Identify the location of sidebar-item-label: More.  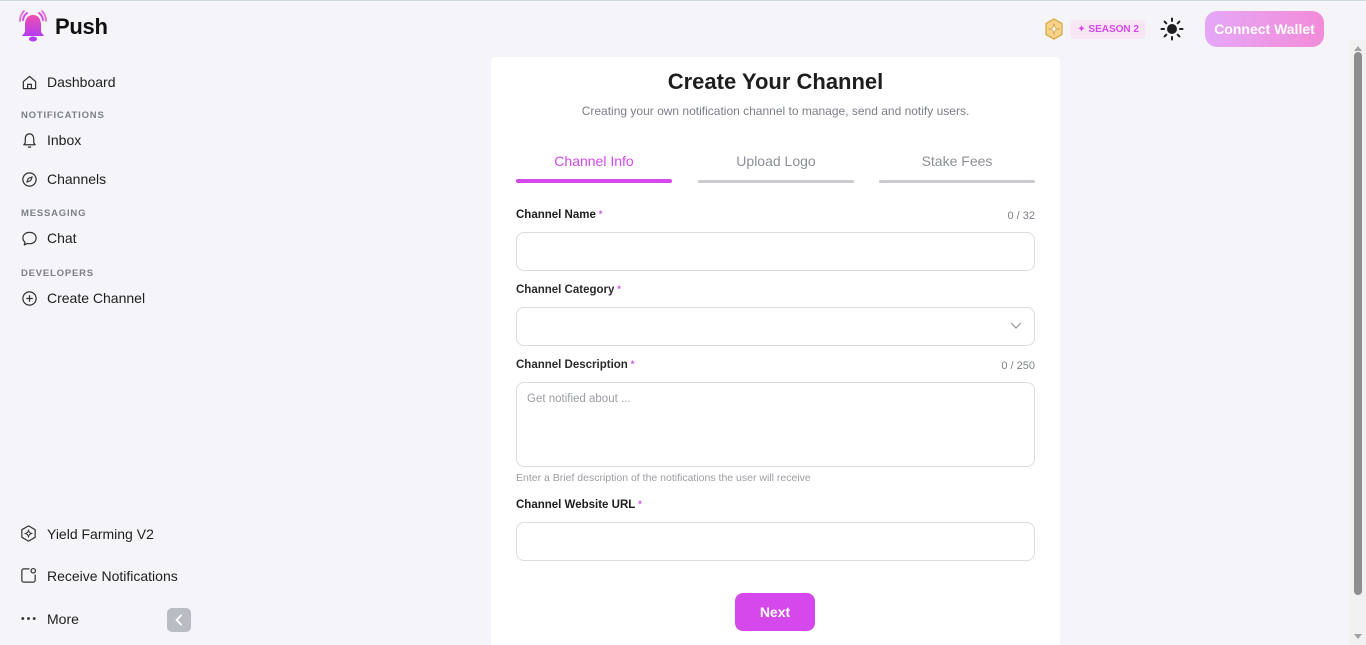
(63, 618).